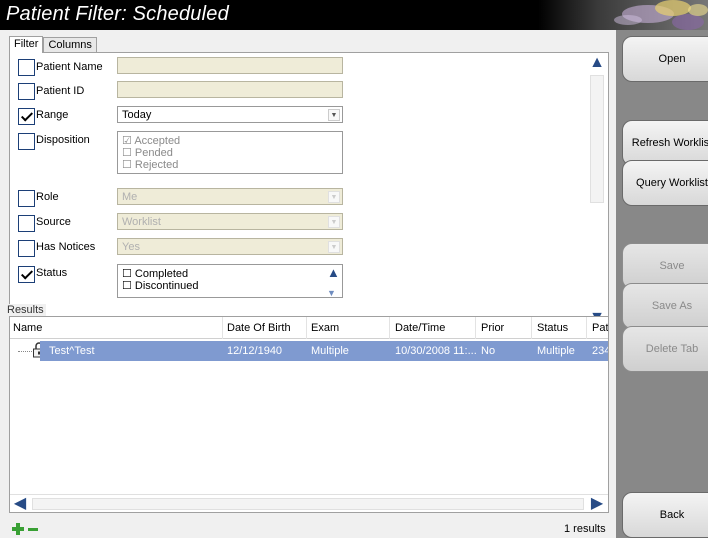  I want to click on patient-name-label: Patient Name, so click(69, 67).